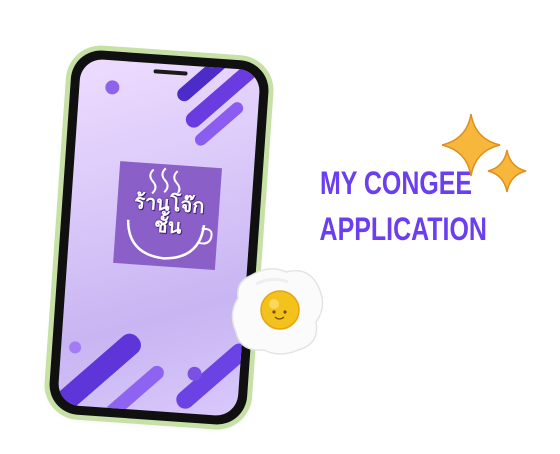  Describe the element at coordinates (277, 311) in the screenshot. I see `fried-egg-icon` at that location.